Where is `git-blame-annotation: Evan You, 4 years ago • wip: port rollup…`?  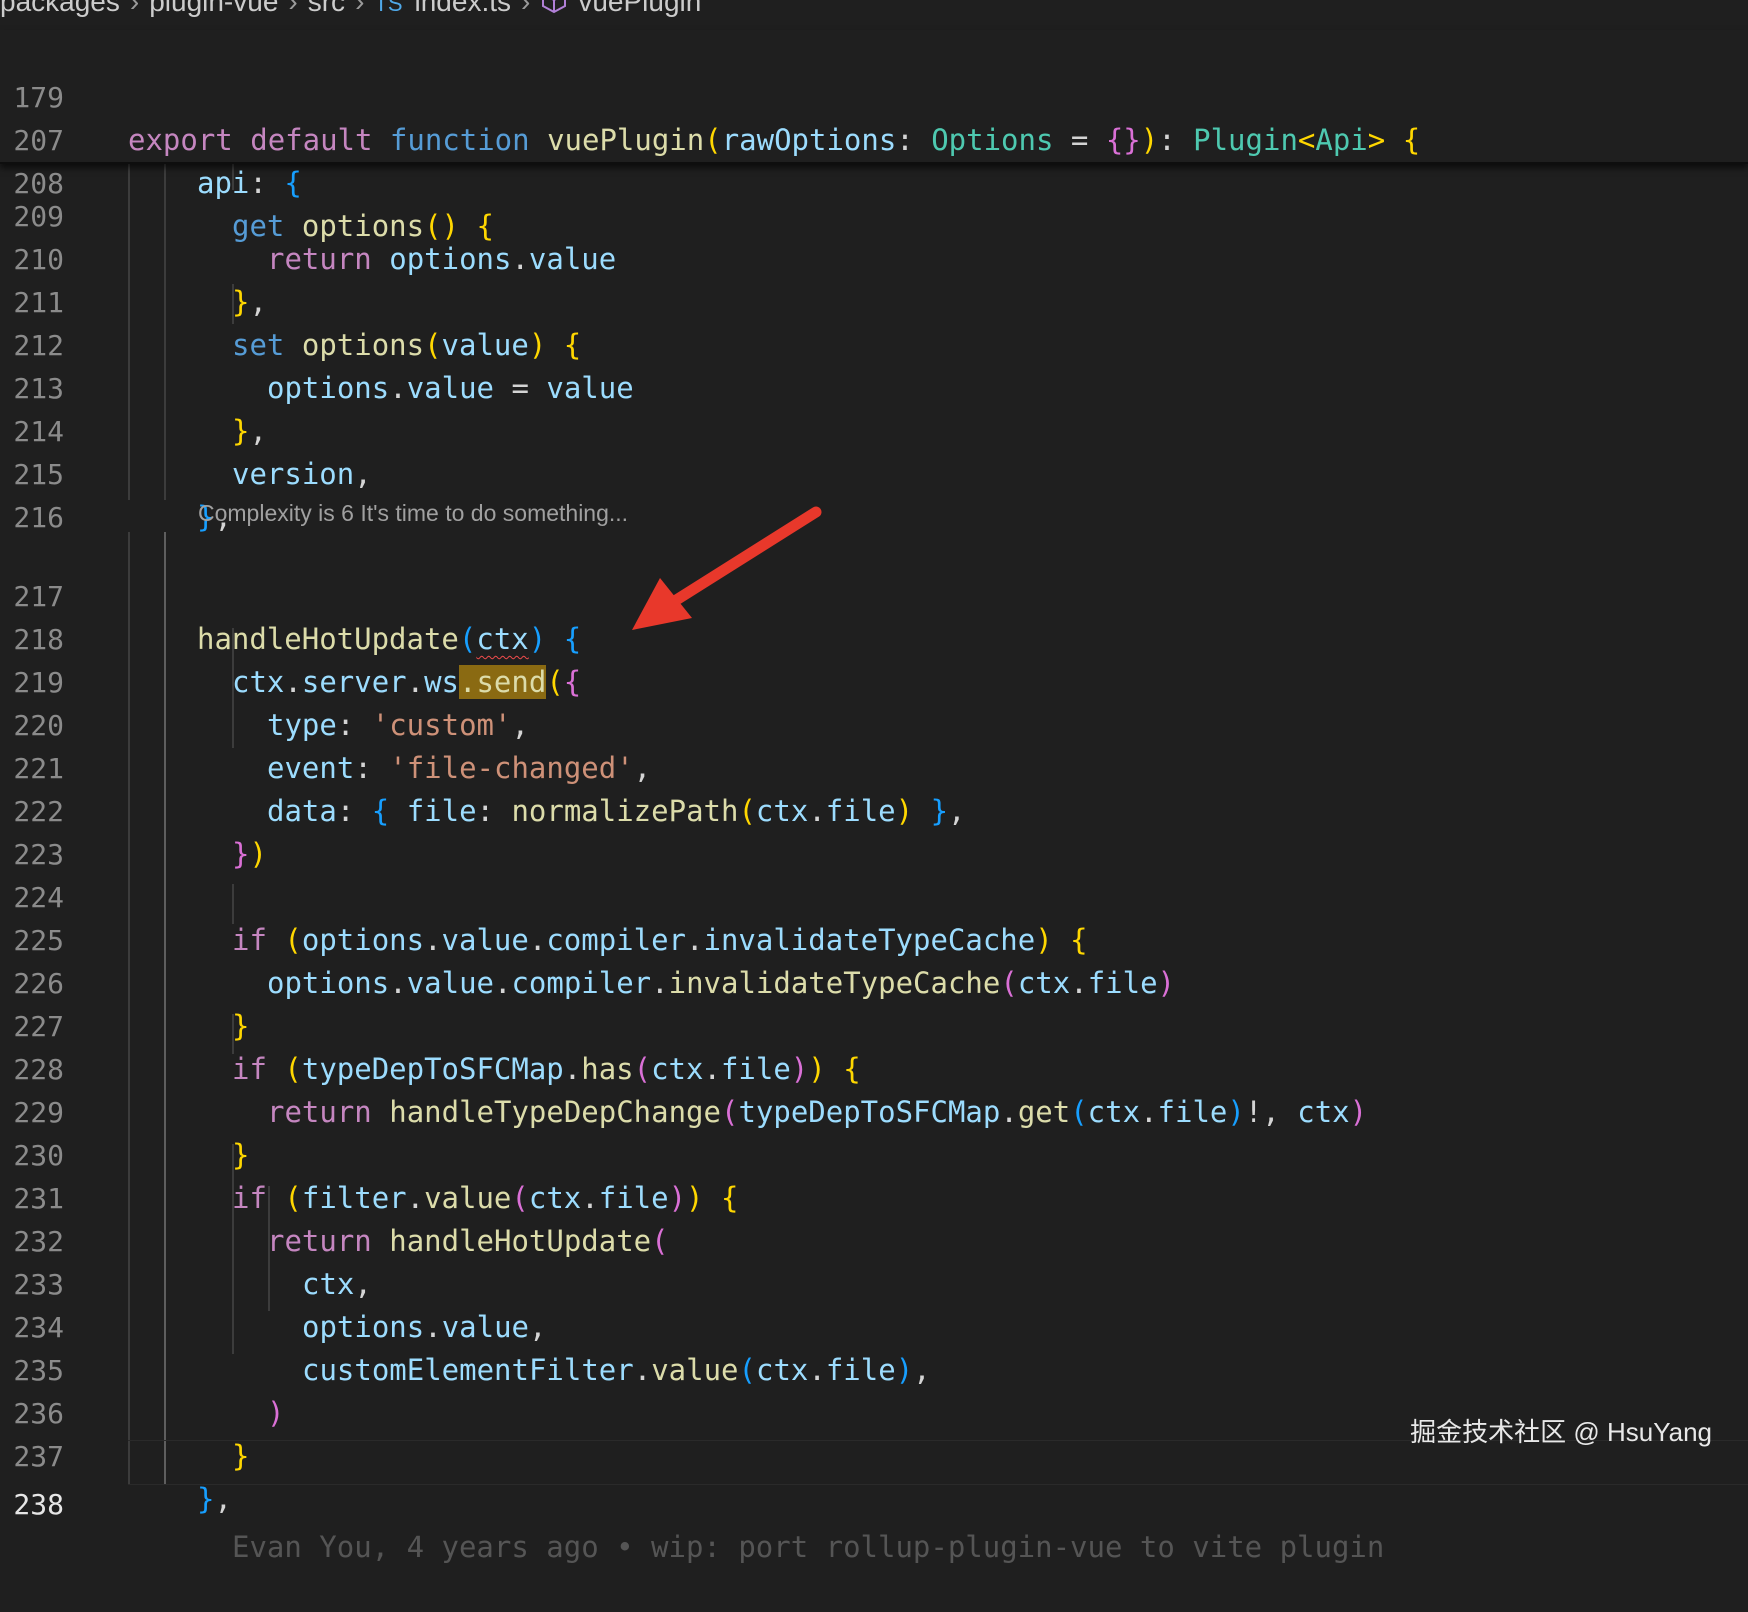 git-blame-annotation: Evan You, 4 years ago • wip: port rollup… is located at coordinates (808, 1547).